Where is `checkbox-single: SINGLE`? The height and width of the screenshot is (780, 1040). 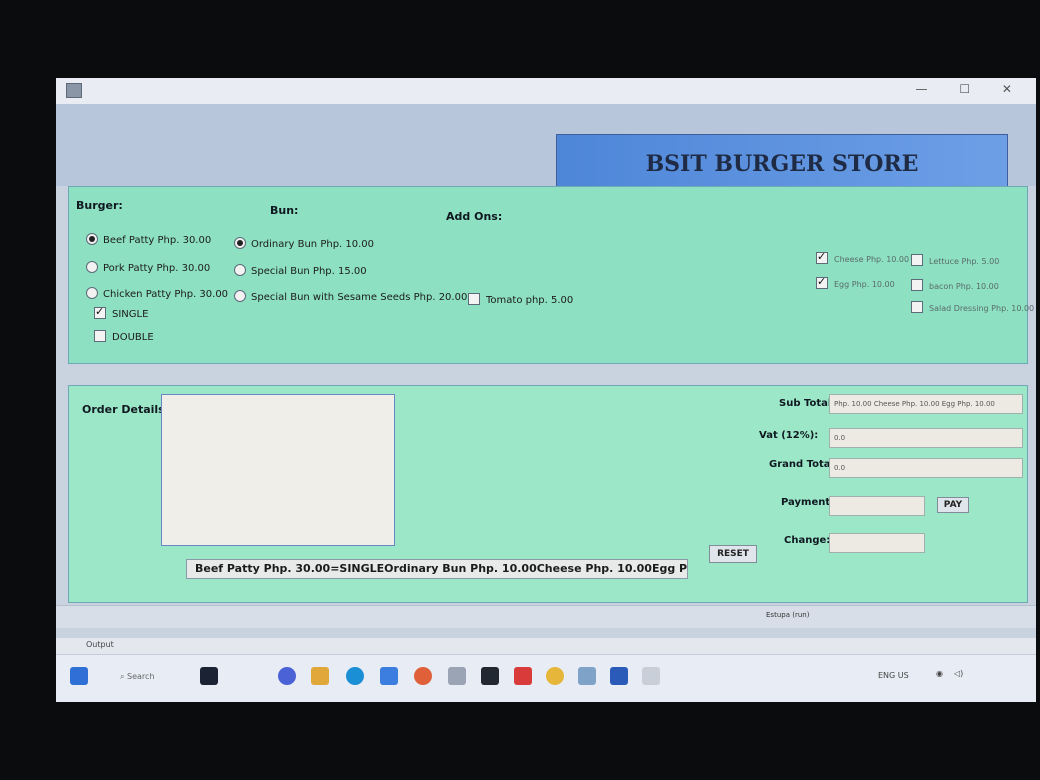
checkbox-single: SINGLE is located at coordinates (121, 312).